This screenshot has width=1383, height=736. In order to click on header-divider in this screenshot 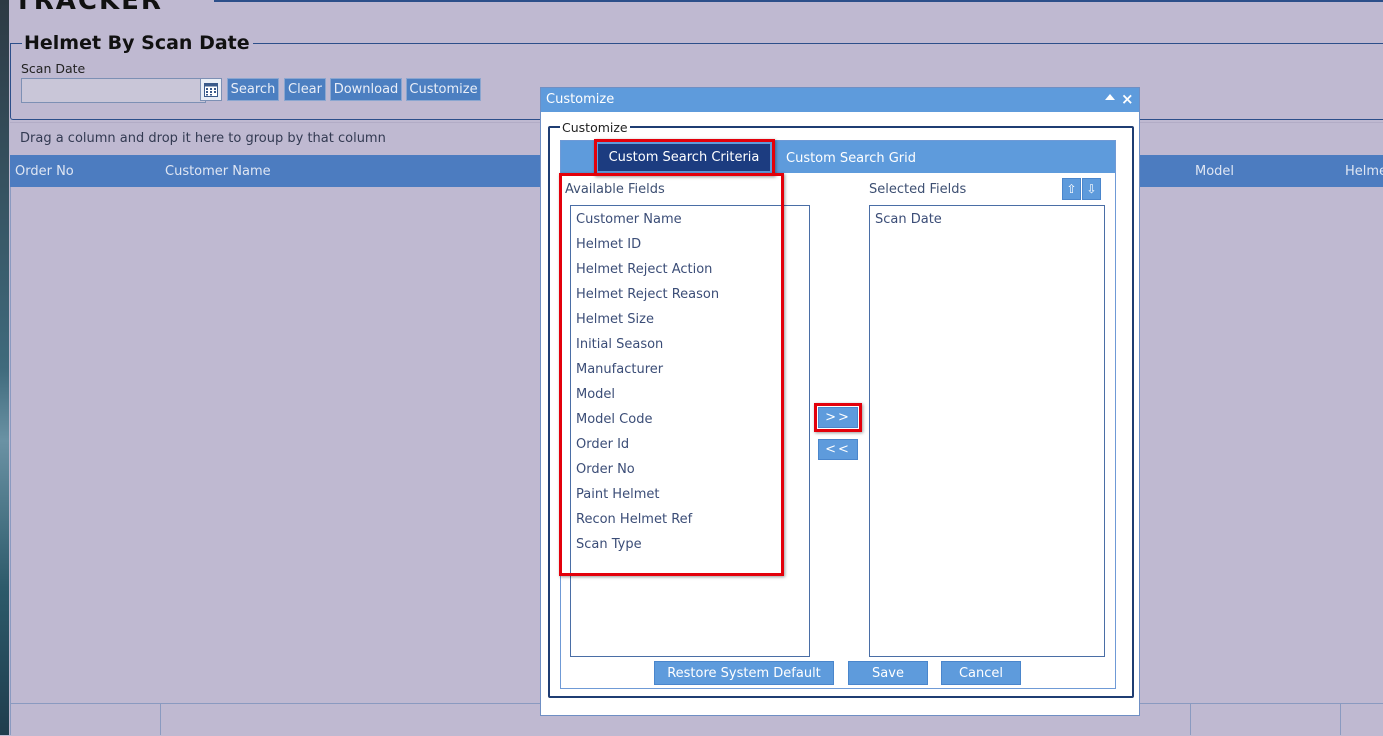, I will do `click(798, 1)`.